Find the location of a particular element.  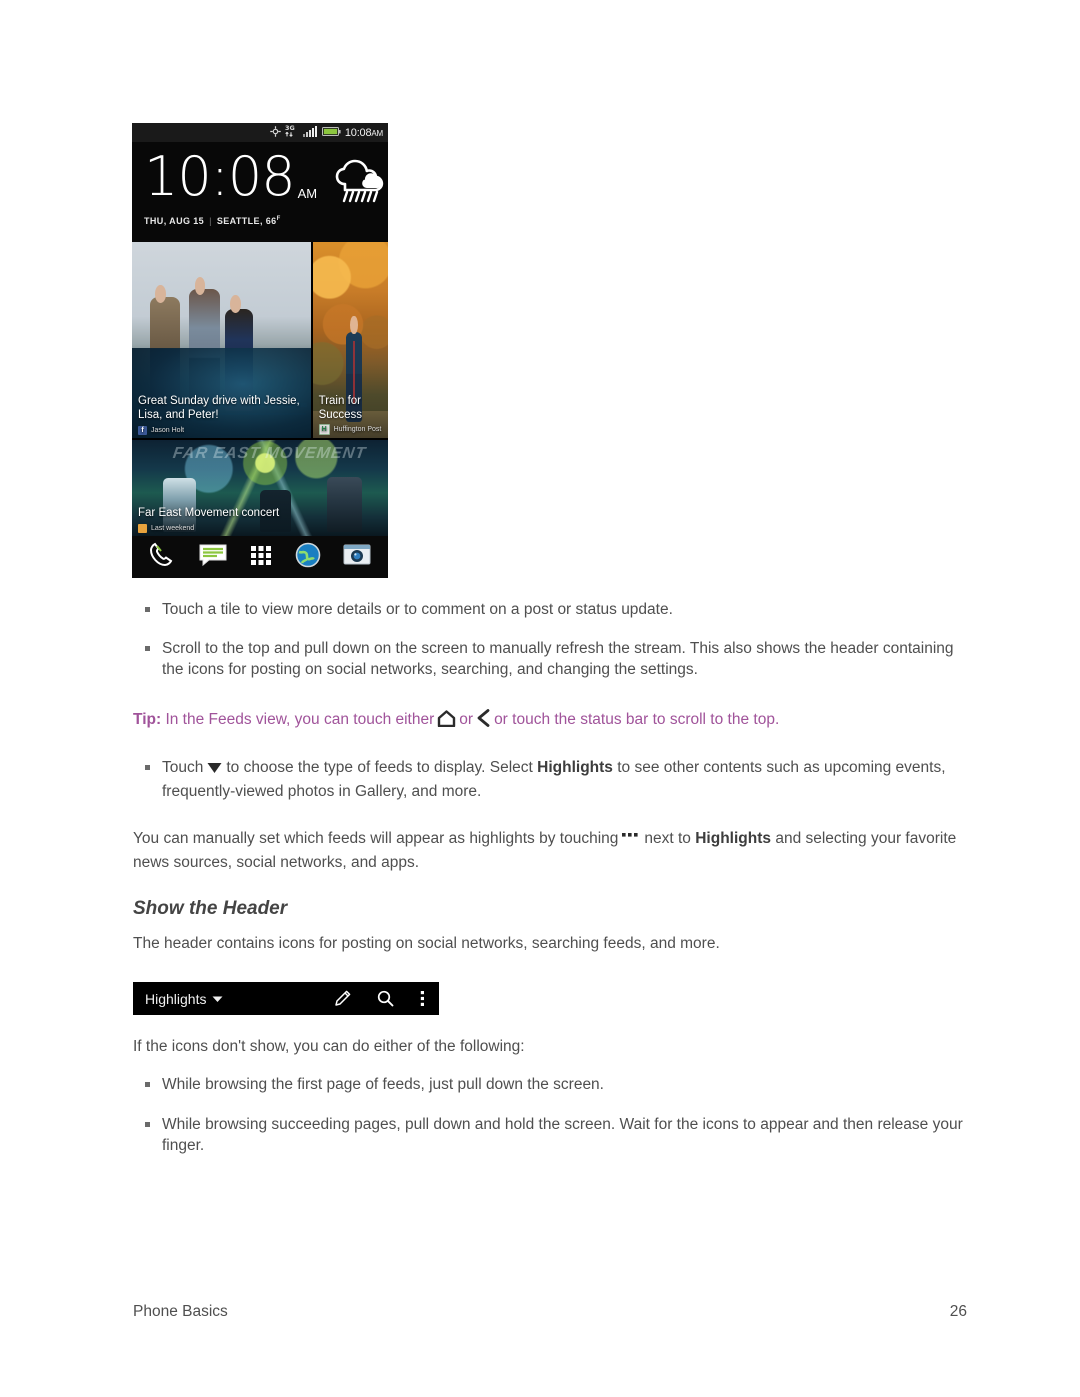

compose-pencil-icon is located at coordinates (342, 998).